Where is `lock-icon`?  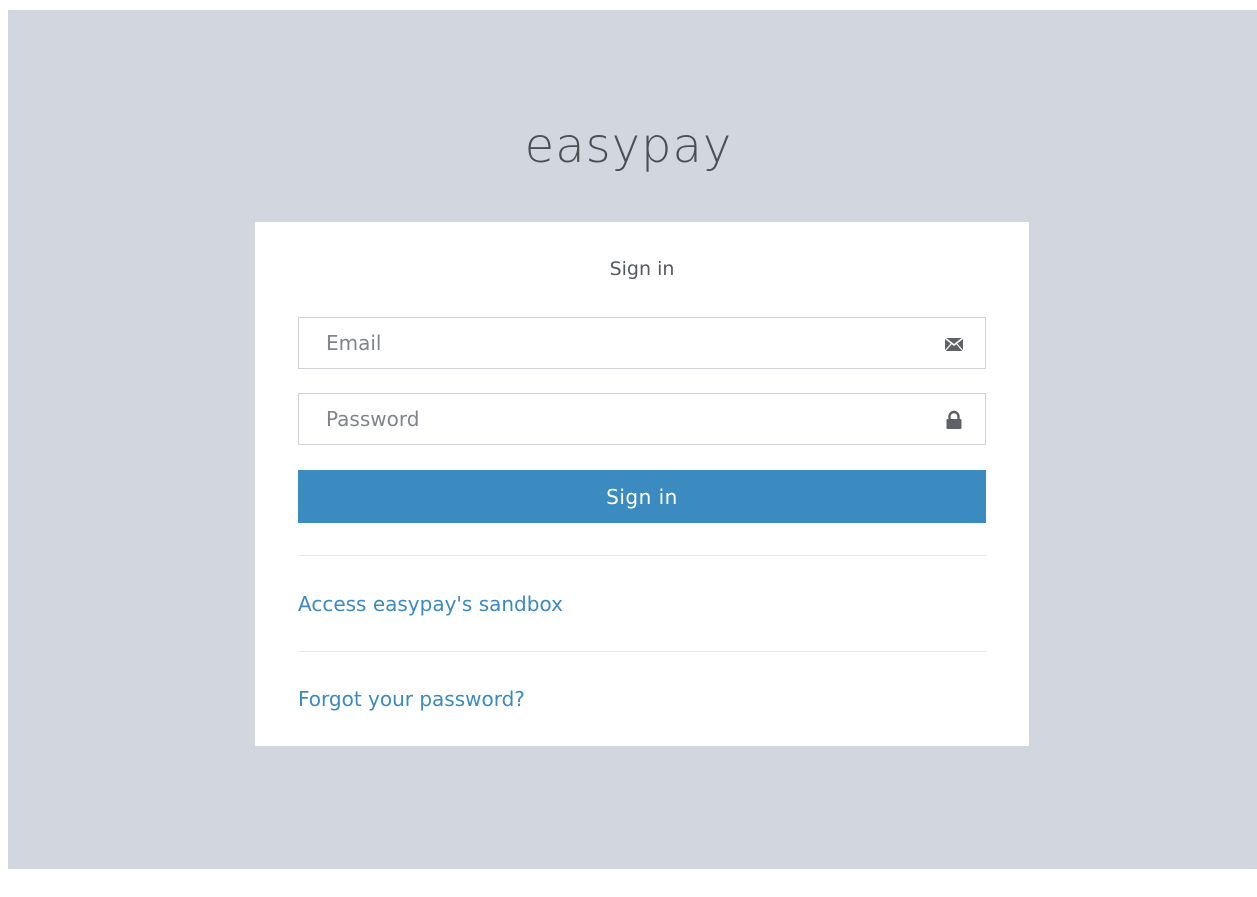
lock-icon is located at coordinates (954, 420).